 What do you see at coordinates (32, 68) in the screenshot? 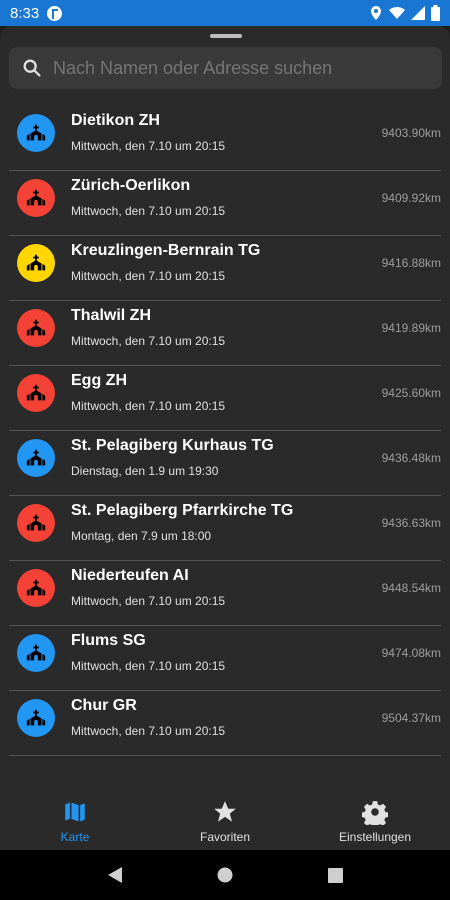
I see `search-icon` at bounding box center [32, 68].